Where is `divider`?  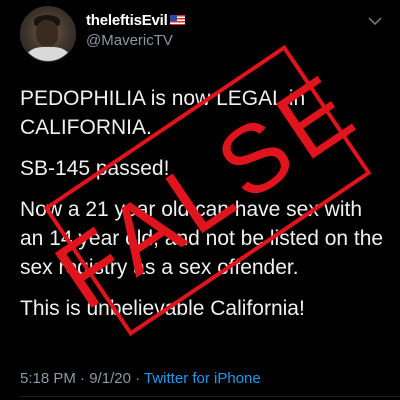
divider is located at coordinates (210, 396).